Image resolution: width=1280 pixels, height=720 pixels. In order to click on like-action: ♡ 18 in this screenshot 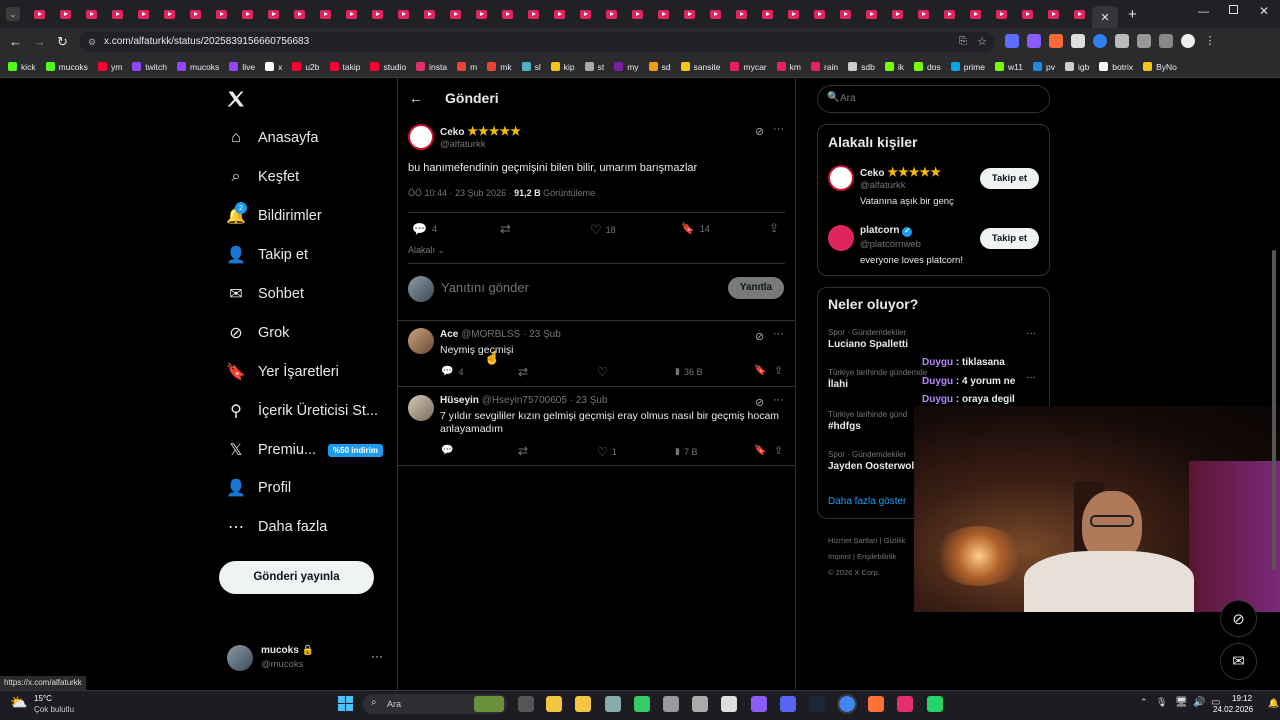, I will do `click(603, 230)`.